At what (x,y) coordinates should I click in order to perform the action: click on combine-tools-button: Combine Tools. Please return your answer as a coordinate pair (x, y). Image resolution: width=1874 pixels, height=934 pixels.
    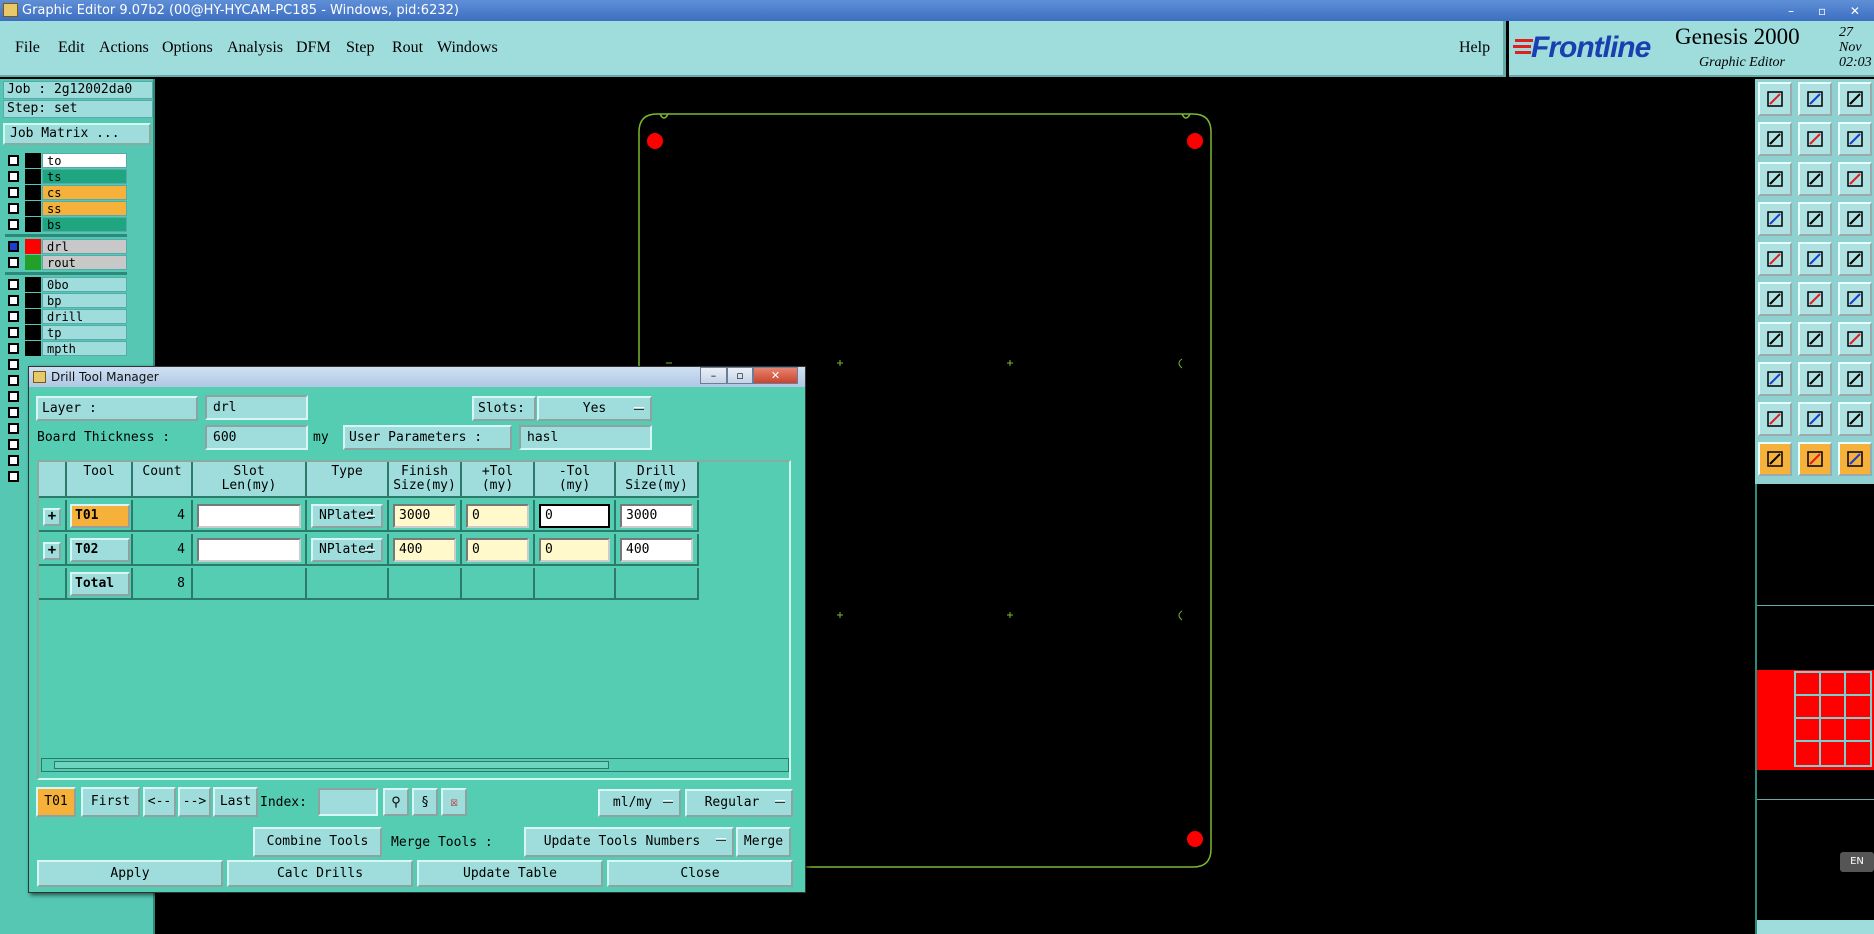
    Looking at the image, I should click on (317, 842).